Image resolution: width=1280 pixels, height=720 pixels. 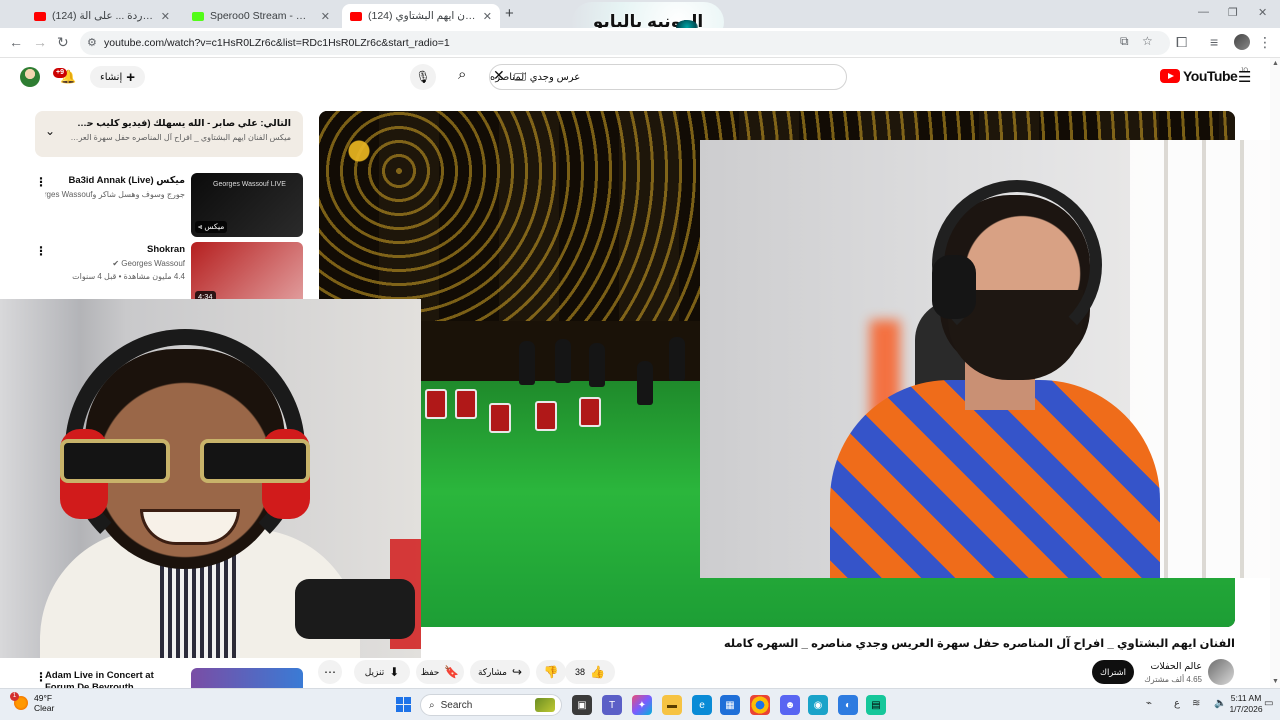 What do you see at coordinates (60, 73) in the screenshot?
I see `notifications-badge: +9` at bounding box center [60, 73].